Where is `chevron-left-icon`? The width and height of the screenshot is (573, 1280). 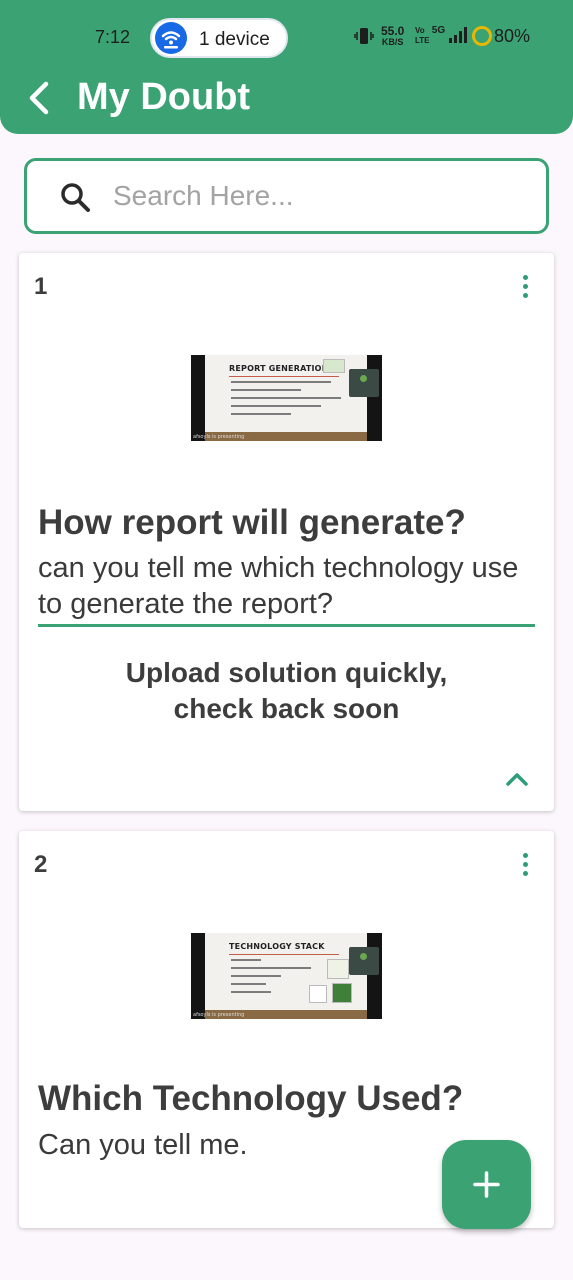 chevron-left-icon is located at coordinates (39, 98).